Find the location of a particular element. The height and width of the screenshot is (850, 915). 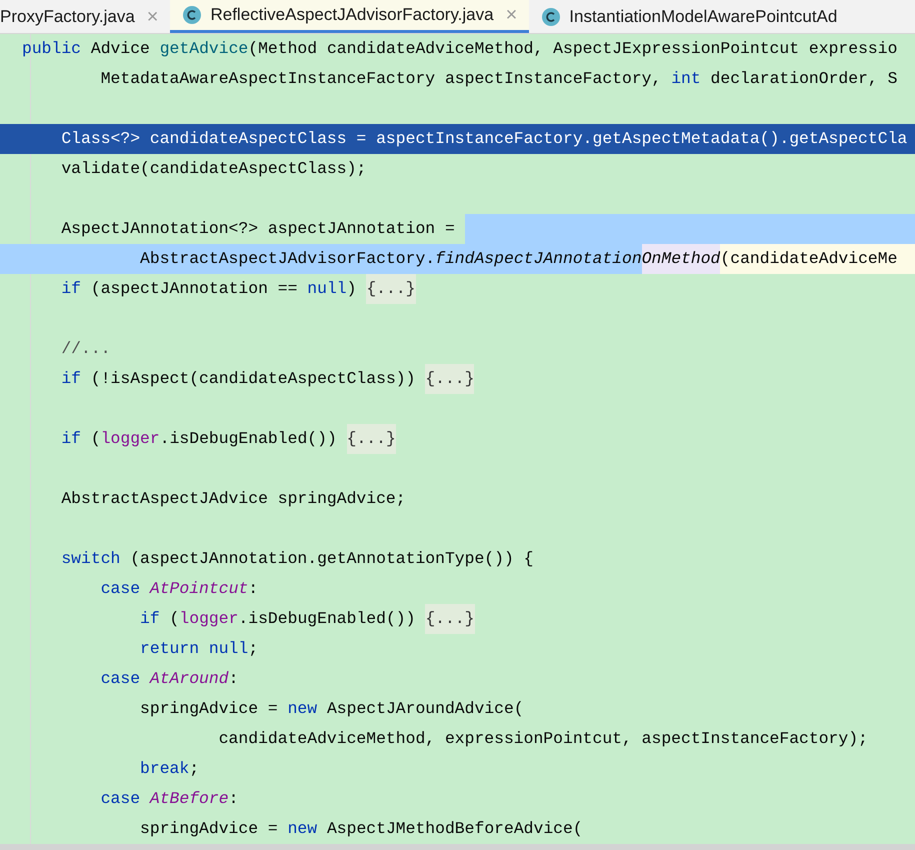

code-line: AbstractAspectJAdvice springAdvice; is located at coordinates (233, 499).